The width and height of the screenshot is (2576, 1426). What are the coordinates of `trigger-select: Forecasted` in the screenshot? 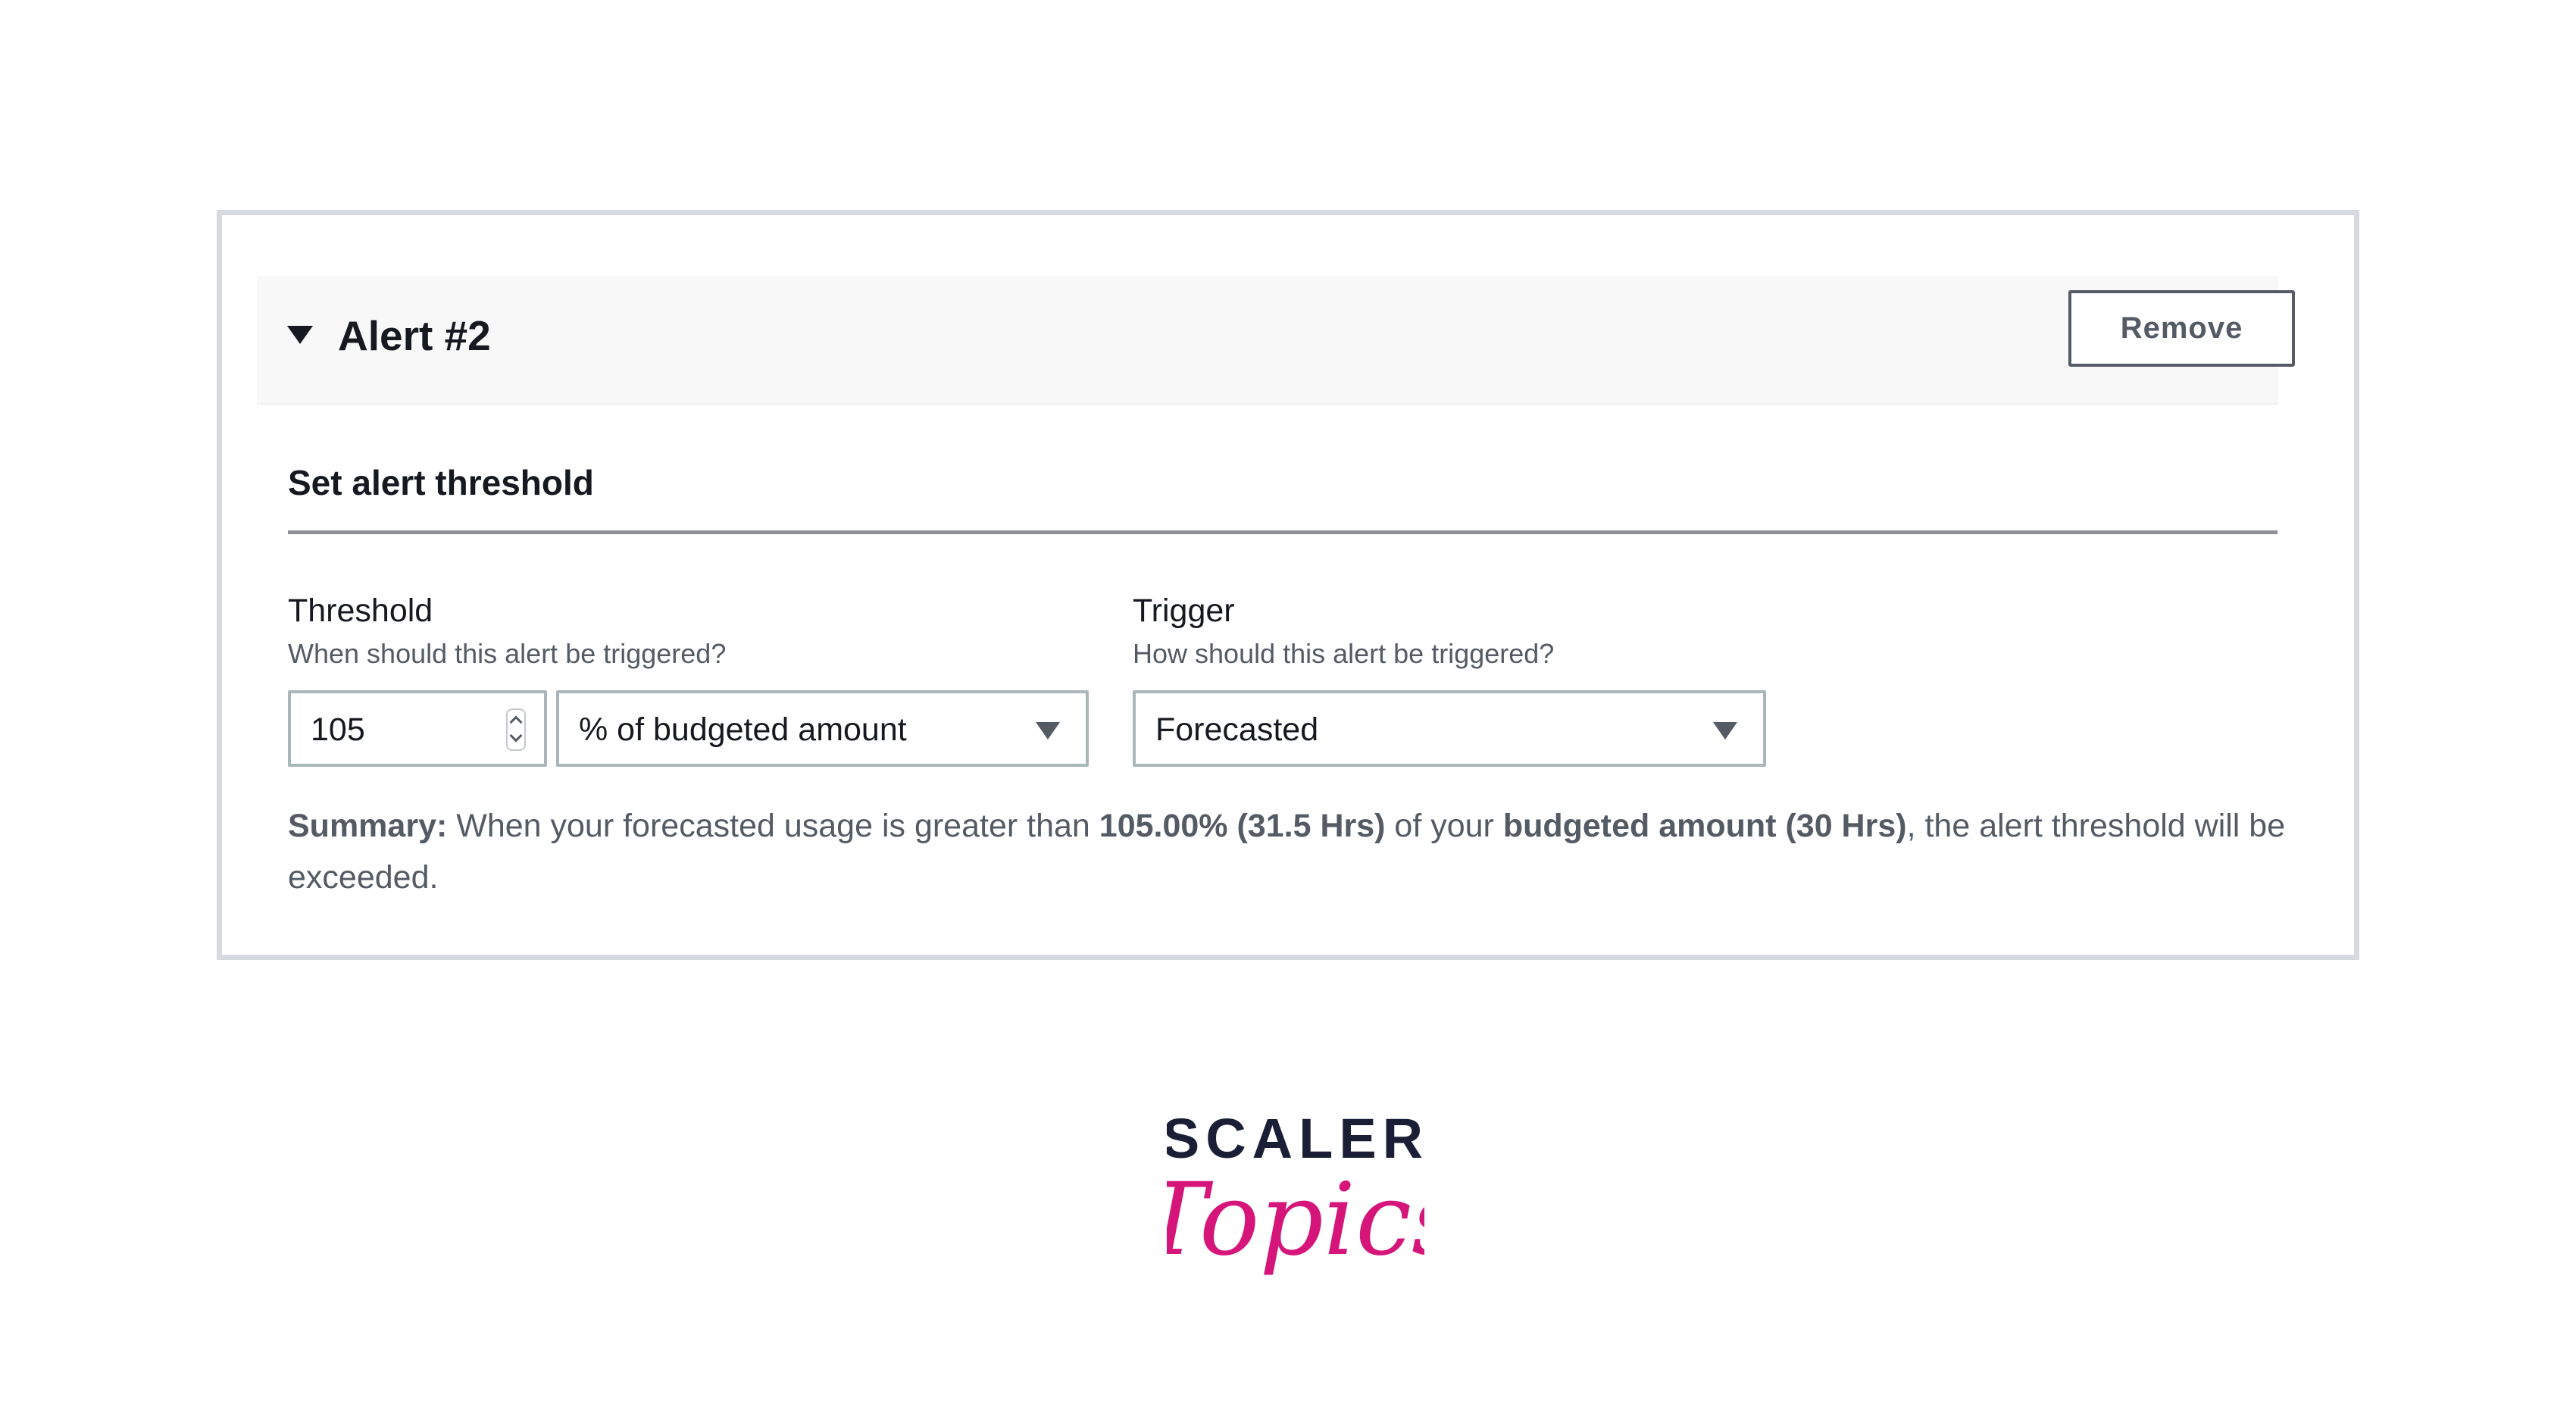 It's located at (1449, 729).